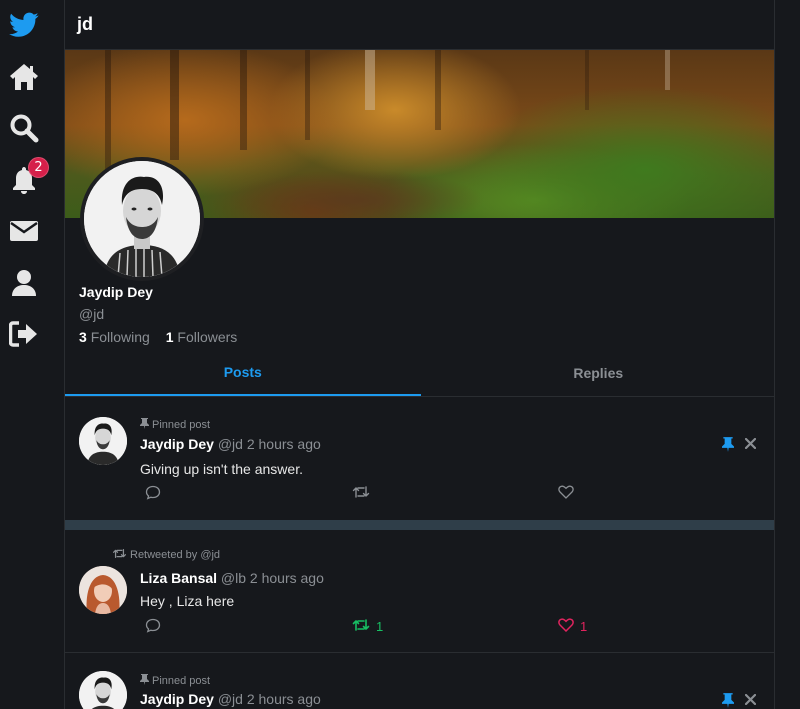 Image resolution: width=800 pixels, height=709 pixels. I want to click on profile-info: Jaydip Dey @jd 3 Following 1 Followers, so click(379, 314).